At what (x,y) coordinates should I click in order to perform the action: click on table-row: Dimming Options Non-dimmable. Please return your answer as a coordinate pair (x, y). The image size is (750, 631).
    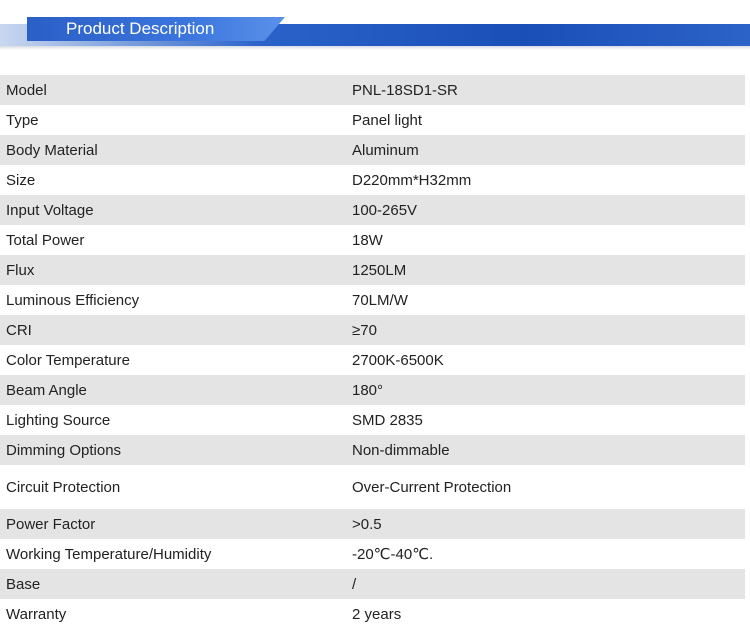
    Looking at the image, I should click on (372, 450).